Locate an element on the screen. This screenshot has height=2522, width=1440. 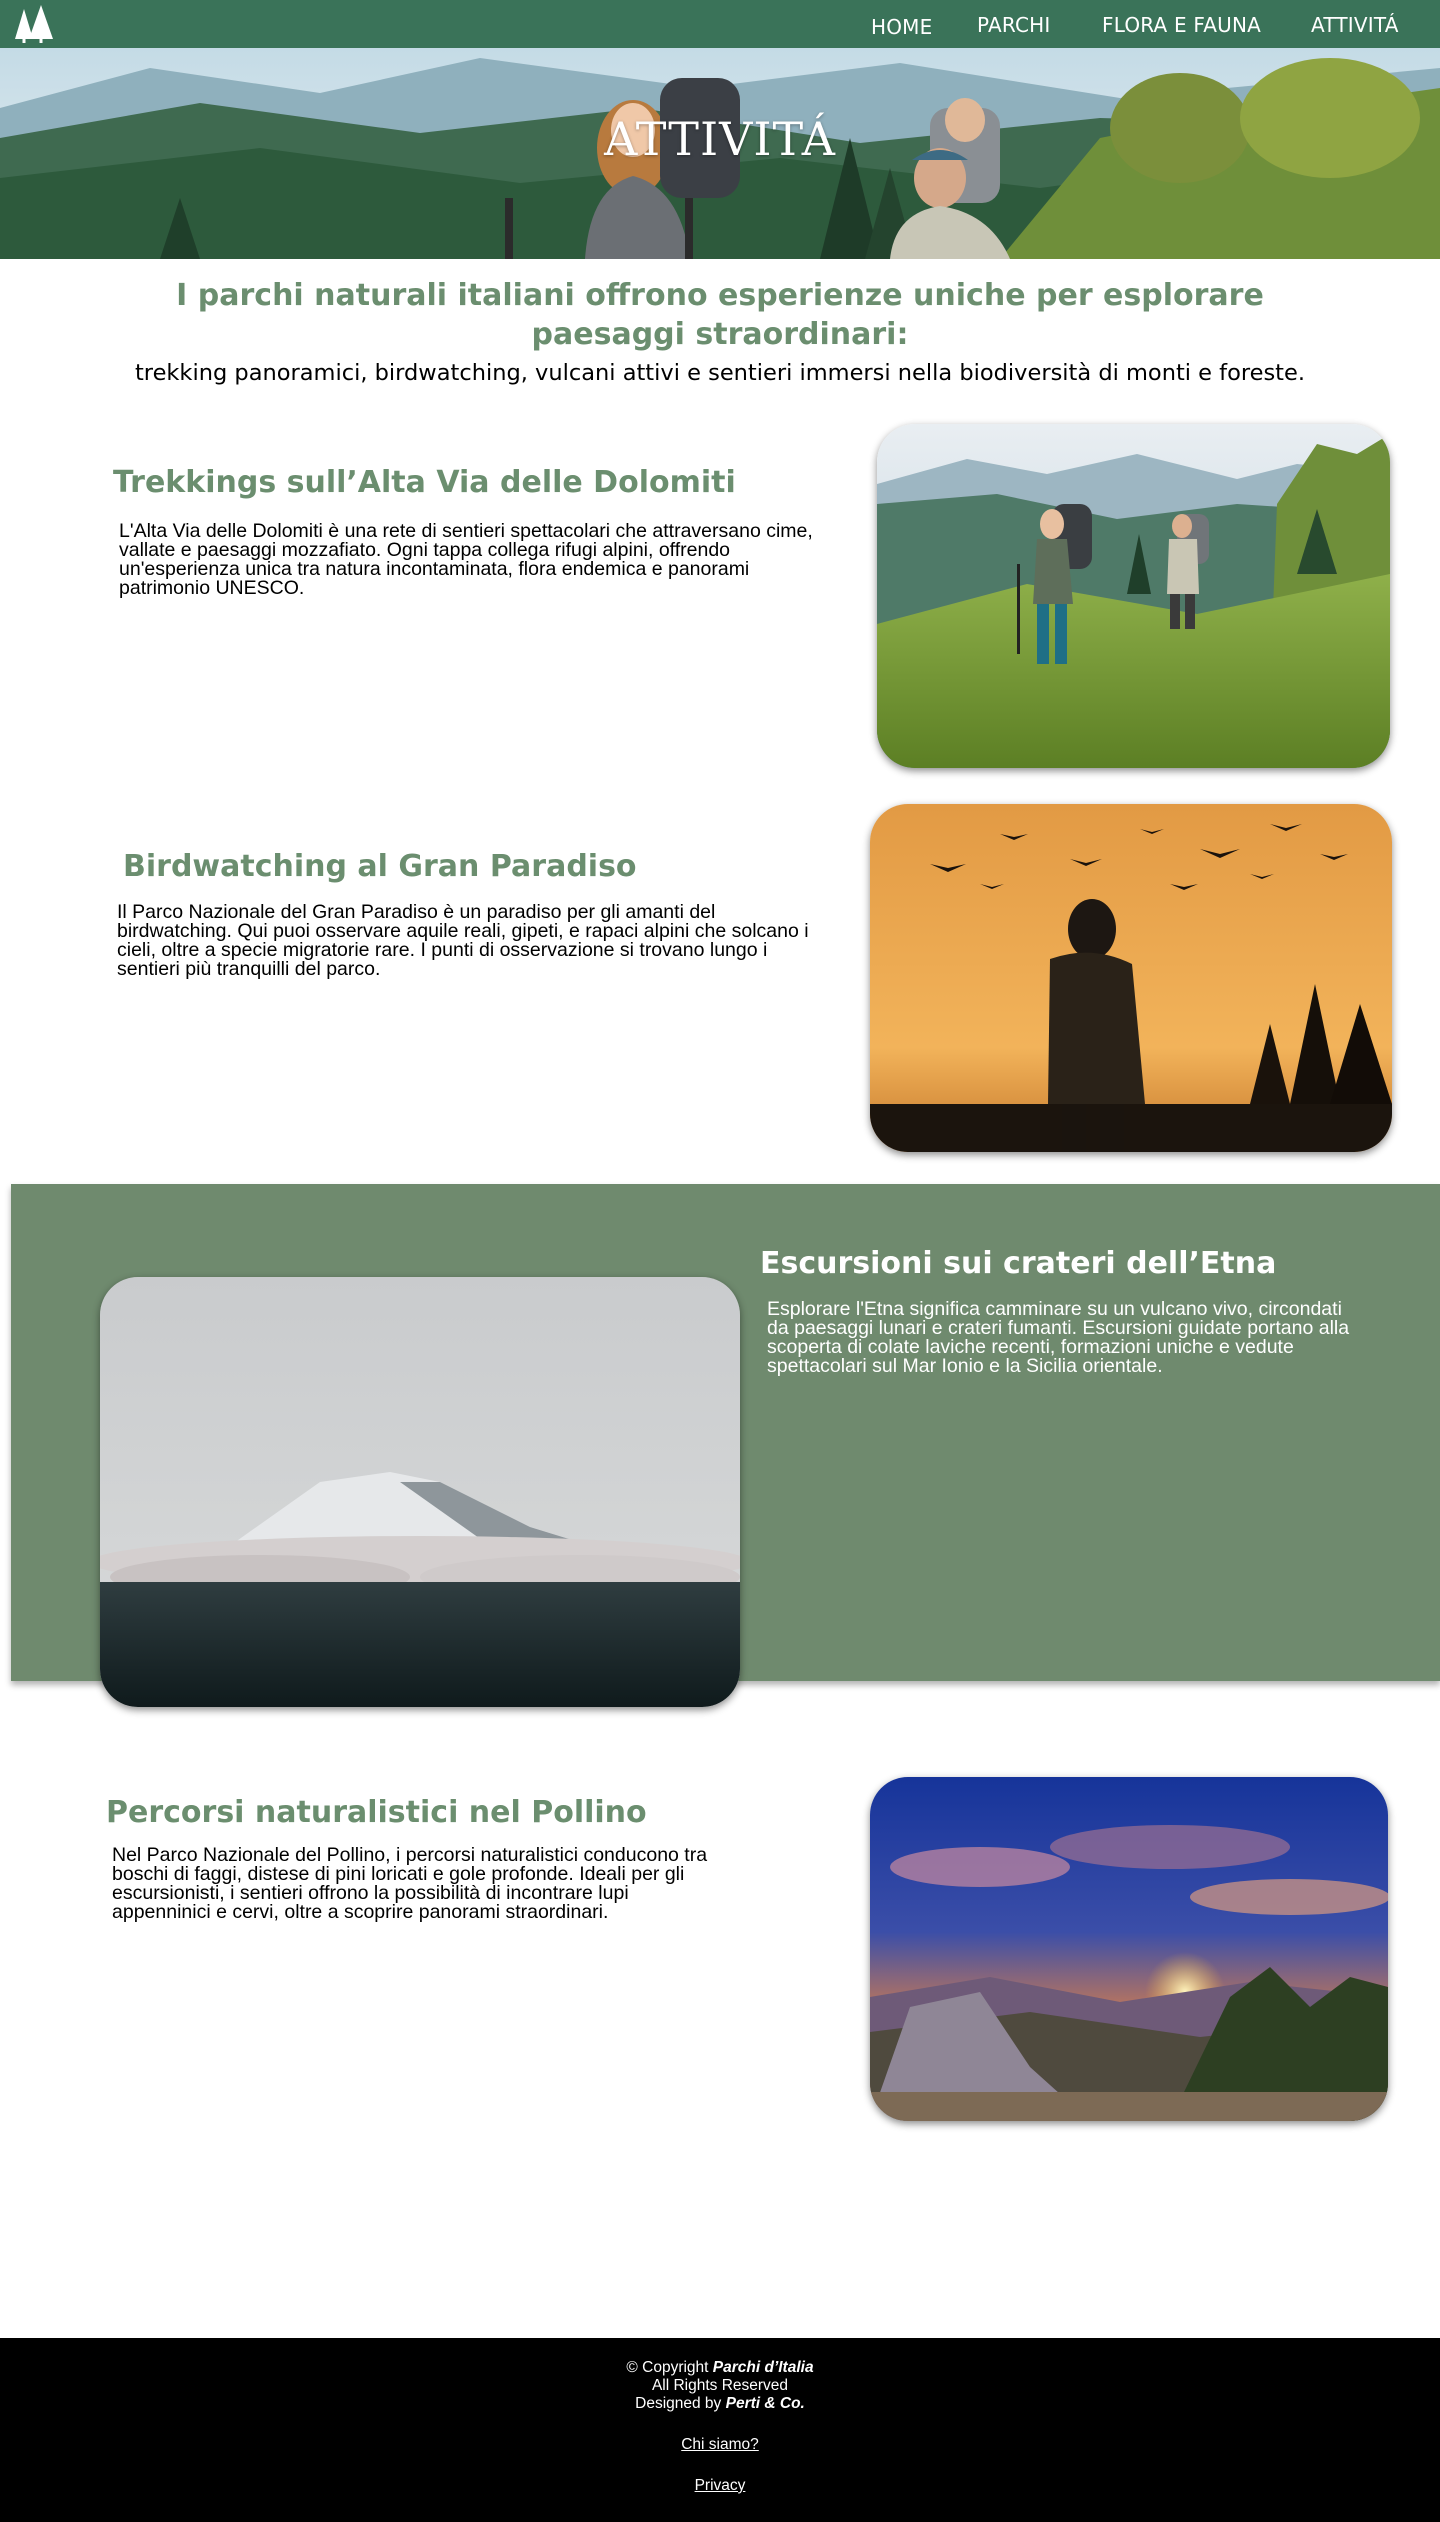
hero-banner: ATTIVITÁ is located at coordinates (720, 153).